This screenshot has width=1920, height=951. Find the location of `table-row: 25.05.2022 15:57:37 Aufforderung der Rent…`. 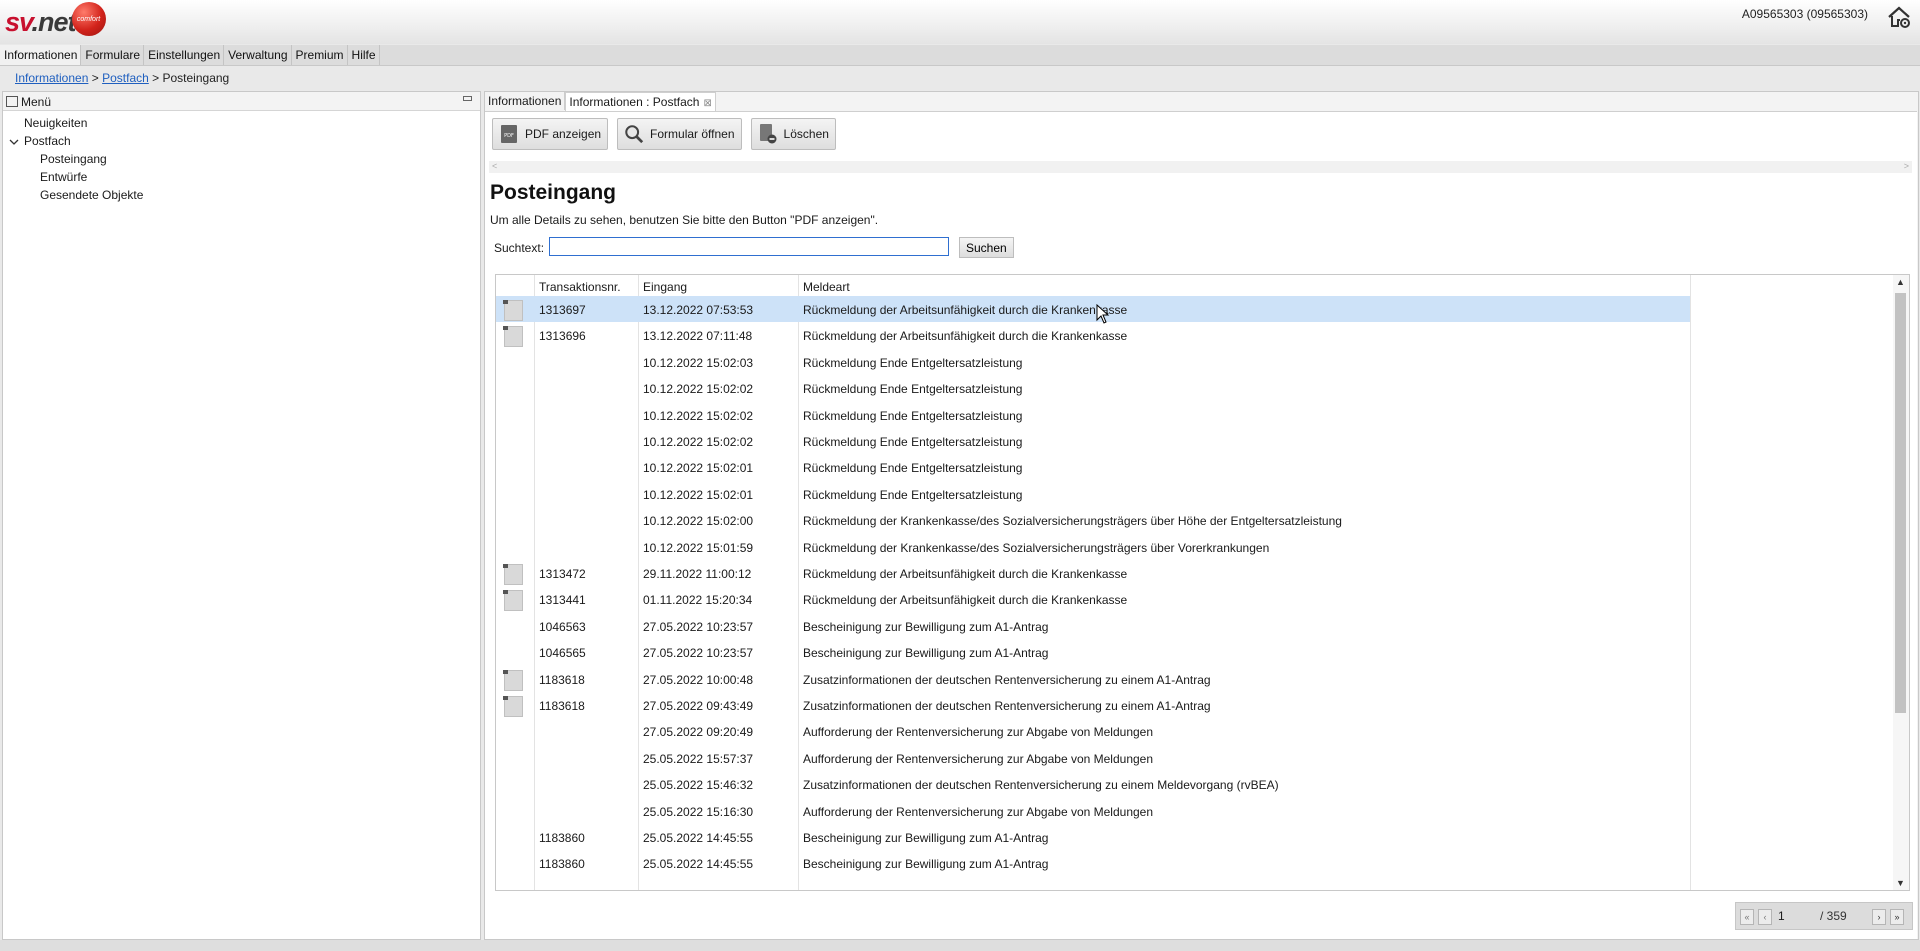

table-row: 25.05.2022 15:57:37 Aufforderung der Rent… is located at coordinates (1093, 758).